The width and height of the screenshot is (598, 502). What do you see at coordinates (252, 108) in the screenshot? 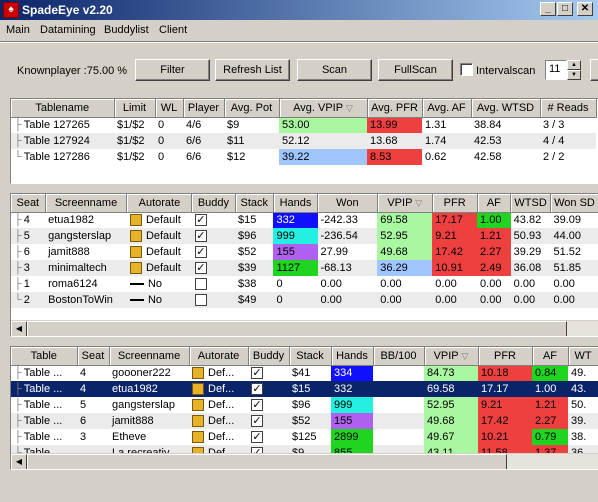
I see `col-avg-pot: Avg. Pot` at bounding box center [252, 108].